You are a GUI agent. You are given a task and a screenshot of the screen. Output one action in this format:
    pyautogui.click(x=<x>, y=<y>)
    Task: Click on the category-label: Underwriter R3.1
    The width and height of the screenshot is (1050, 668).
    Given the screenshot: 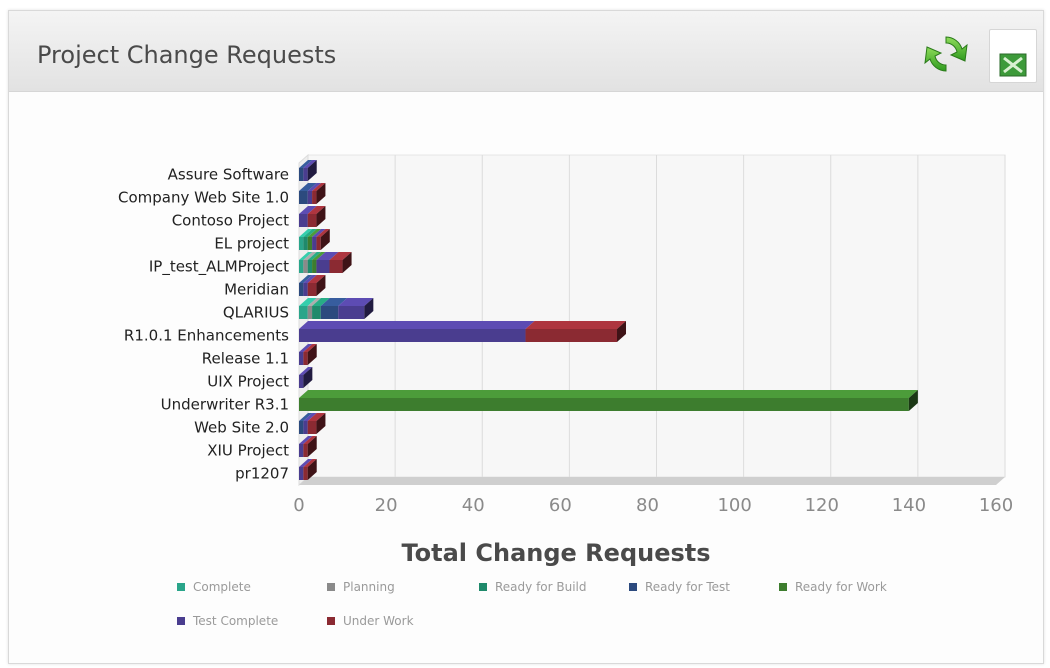 What is the action you would take?
    pyautogui.click(x=225, y=405)
    